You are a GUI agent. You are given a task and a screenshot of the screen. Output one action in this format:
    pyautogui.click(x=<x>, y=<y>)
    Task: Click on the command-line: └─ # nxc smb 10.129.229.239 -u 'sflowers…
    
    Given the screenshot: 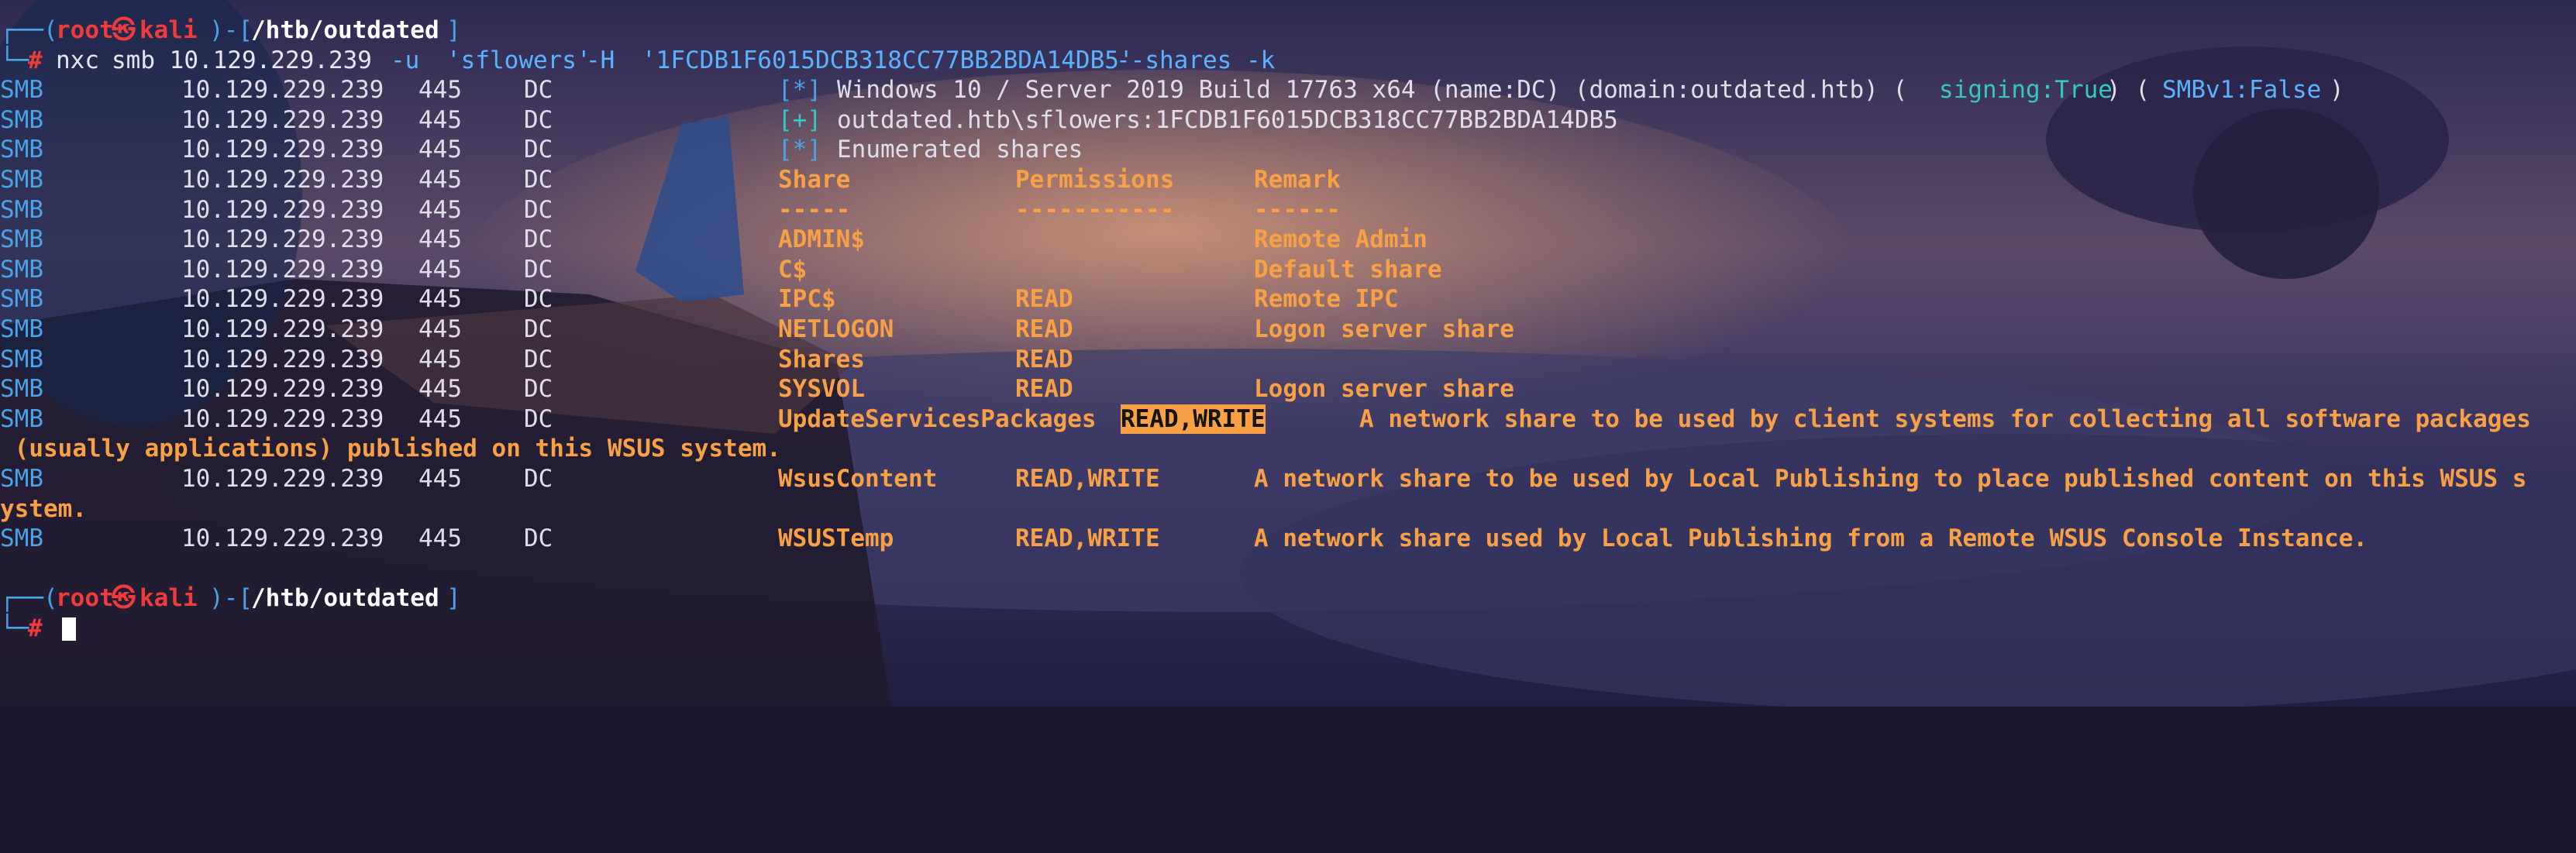 What is the action you would take?
    pyautogui.click(x=638, y=60)
    